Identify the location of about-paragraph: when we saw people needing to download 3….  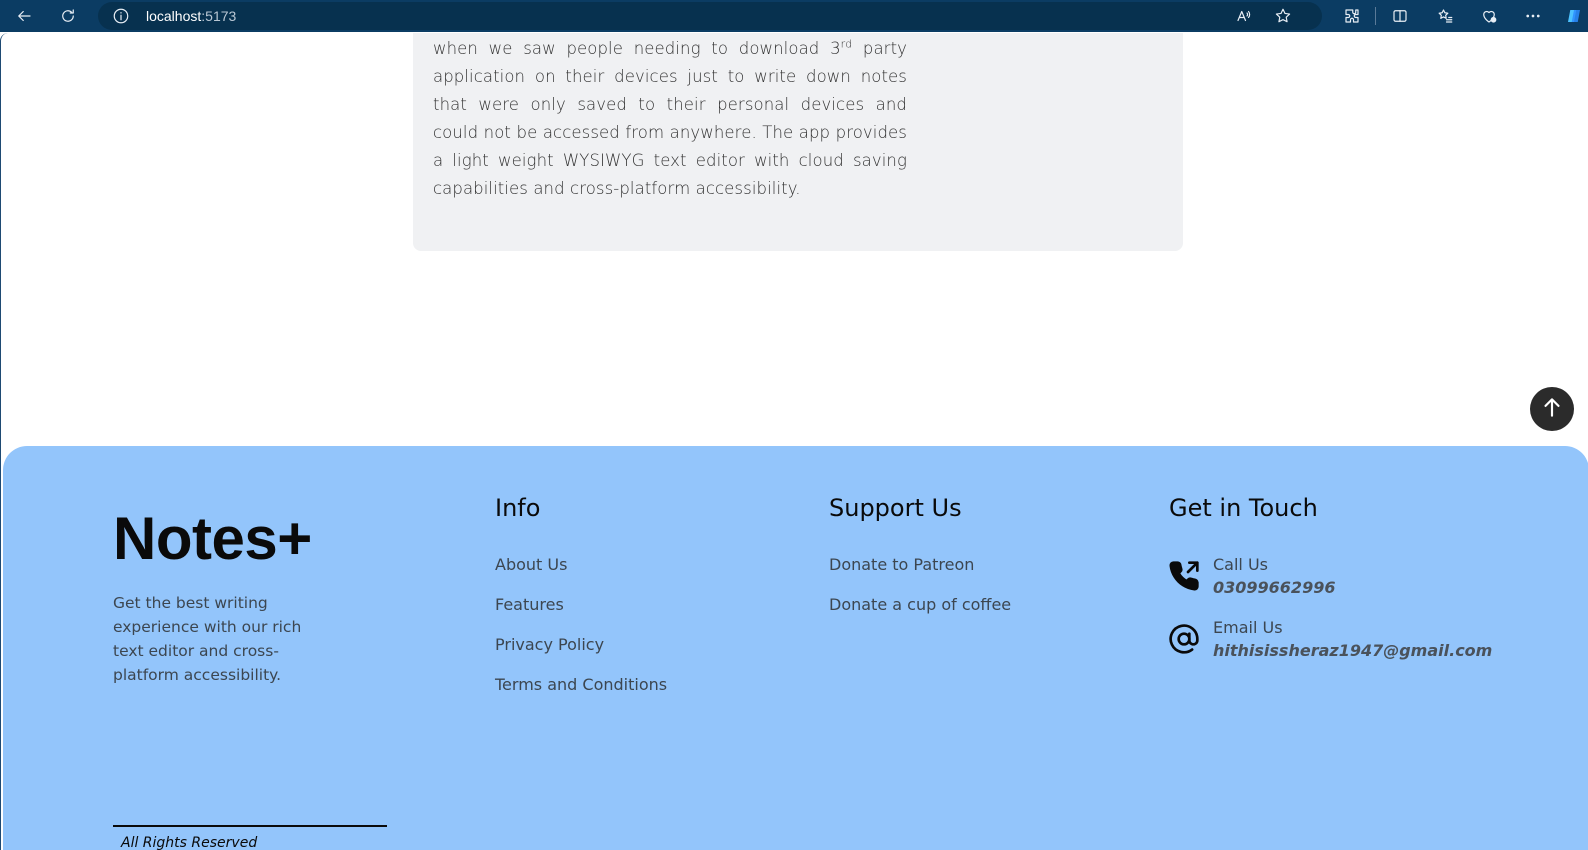
(670, 118).